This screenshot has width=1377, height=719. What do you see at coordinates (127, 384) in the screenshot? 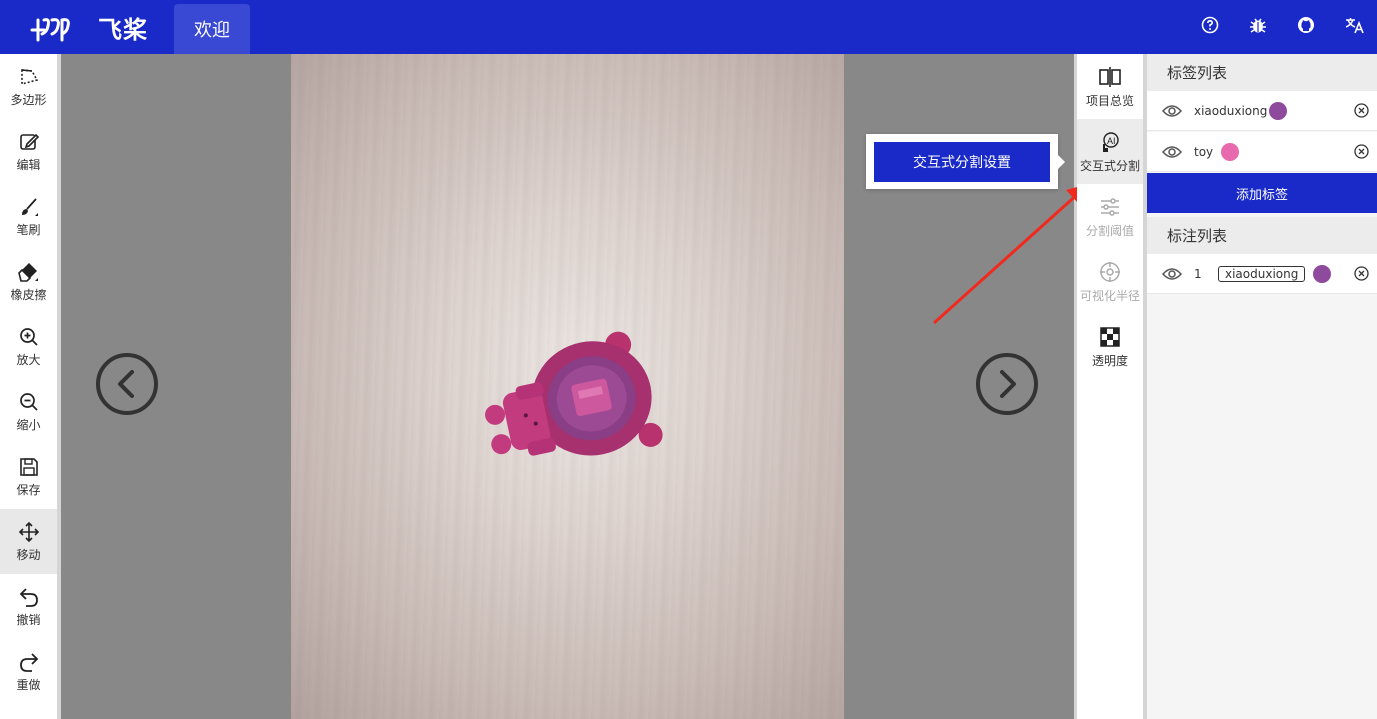
I see `prev-image-button` at bounding box center [127, 384].